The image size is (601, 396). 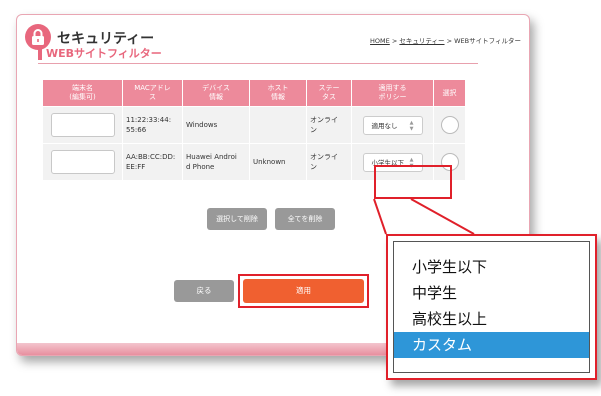 What do you see at coordinates (258, 63) in the screenshot?
I see `section-divider` at bounding box center [258, 63].